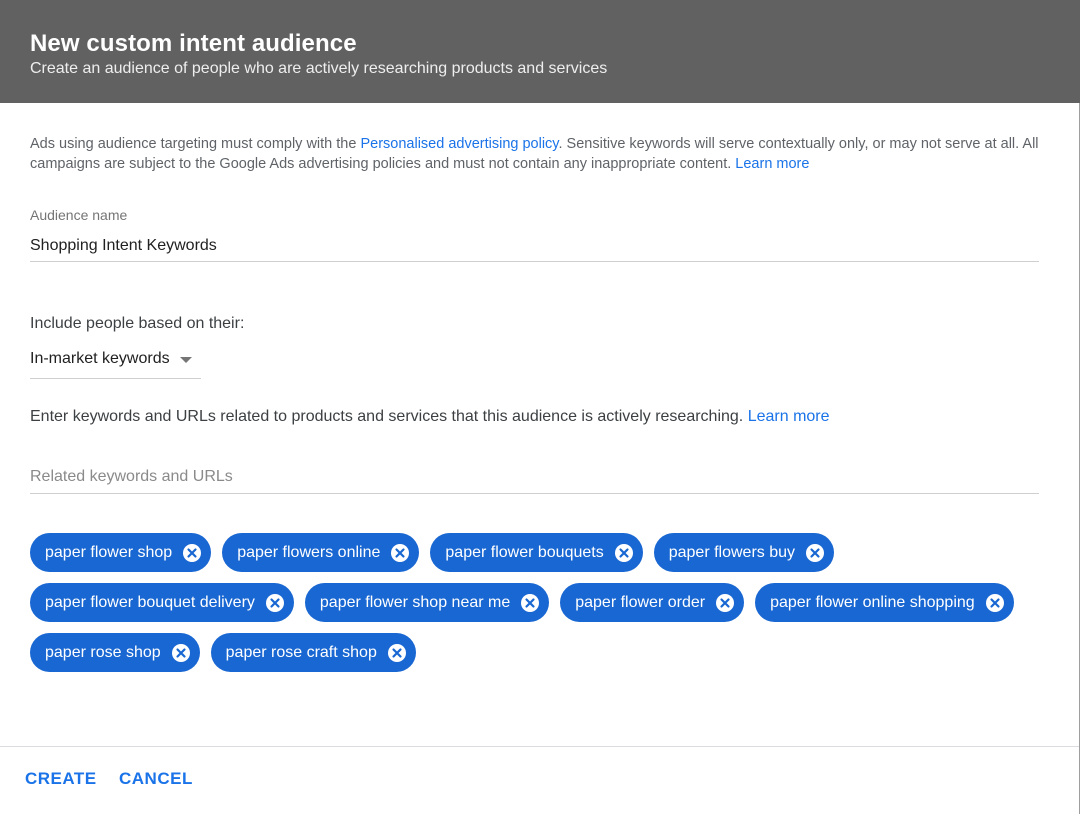 The image size is (1080, 815). I want to click on keywords-input, so click(534, 477).